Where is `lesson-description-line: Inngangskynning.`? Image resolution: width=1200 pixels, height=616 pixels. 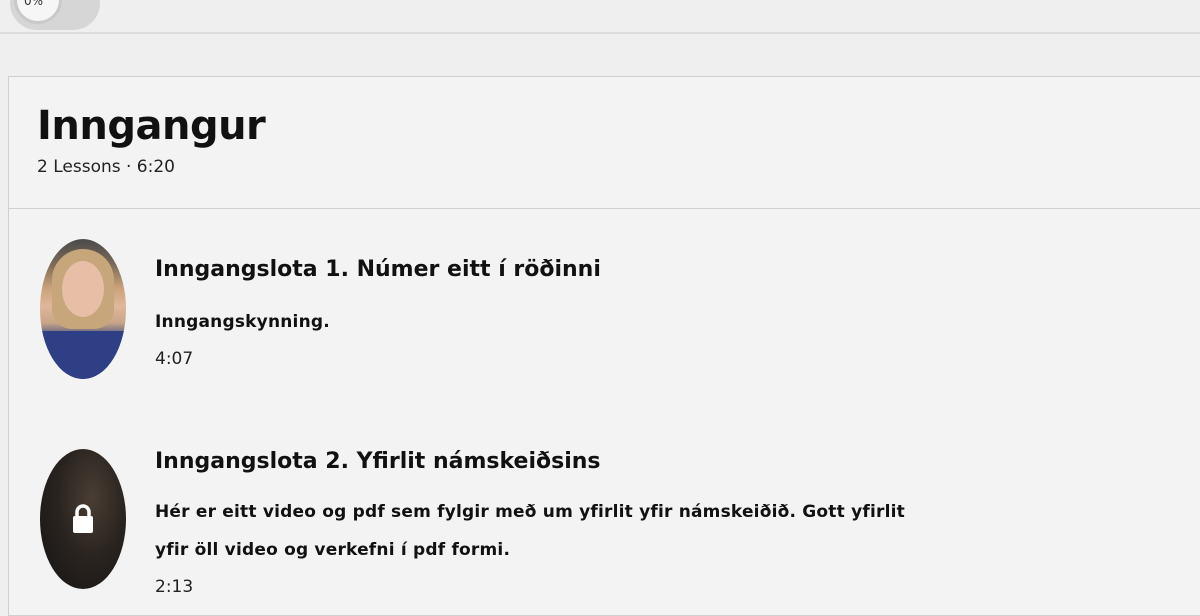
lesson-description-line: Inngangskynning. is located at coordinates (242, 322).